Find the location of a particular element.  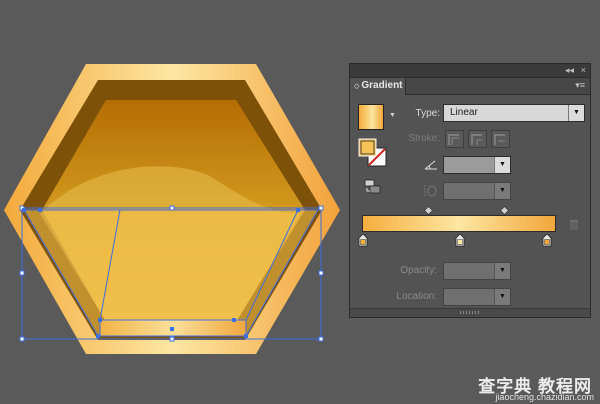

type-dropdown: Linear ▼ is located at coordinates (514, 113).